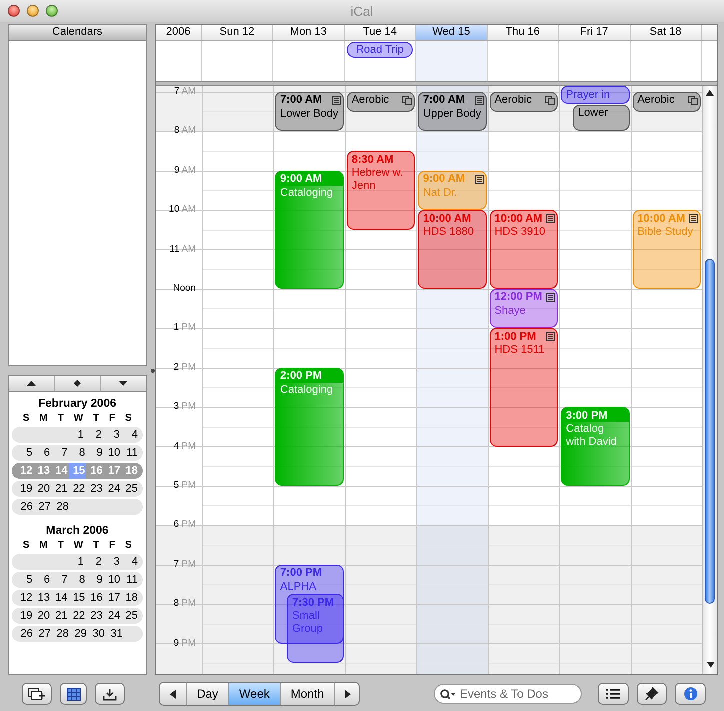 The width and height of the screenshot is (724, 711). I want to click on week-row: 26 27 28, so click(77, 507).